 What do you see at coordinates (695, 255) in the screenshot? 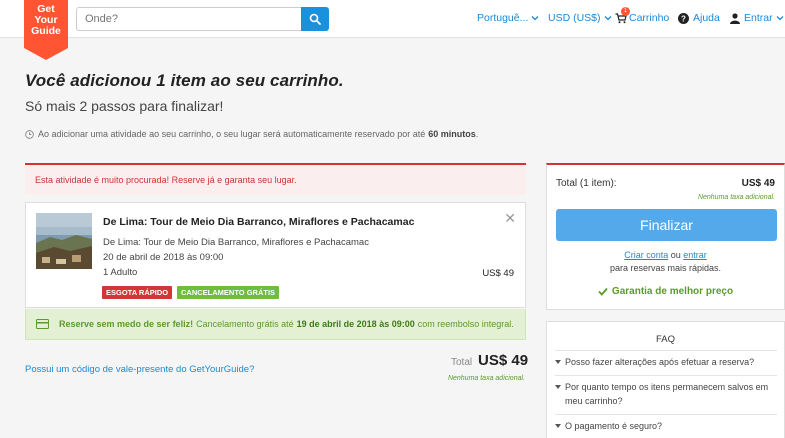
I see `login-link-inline: entrar` at bounding box center [695, 255].